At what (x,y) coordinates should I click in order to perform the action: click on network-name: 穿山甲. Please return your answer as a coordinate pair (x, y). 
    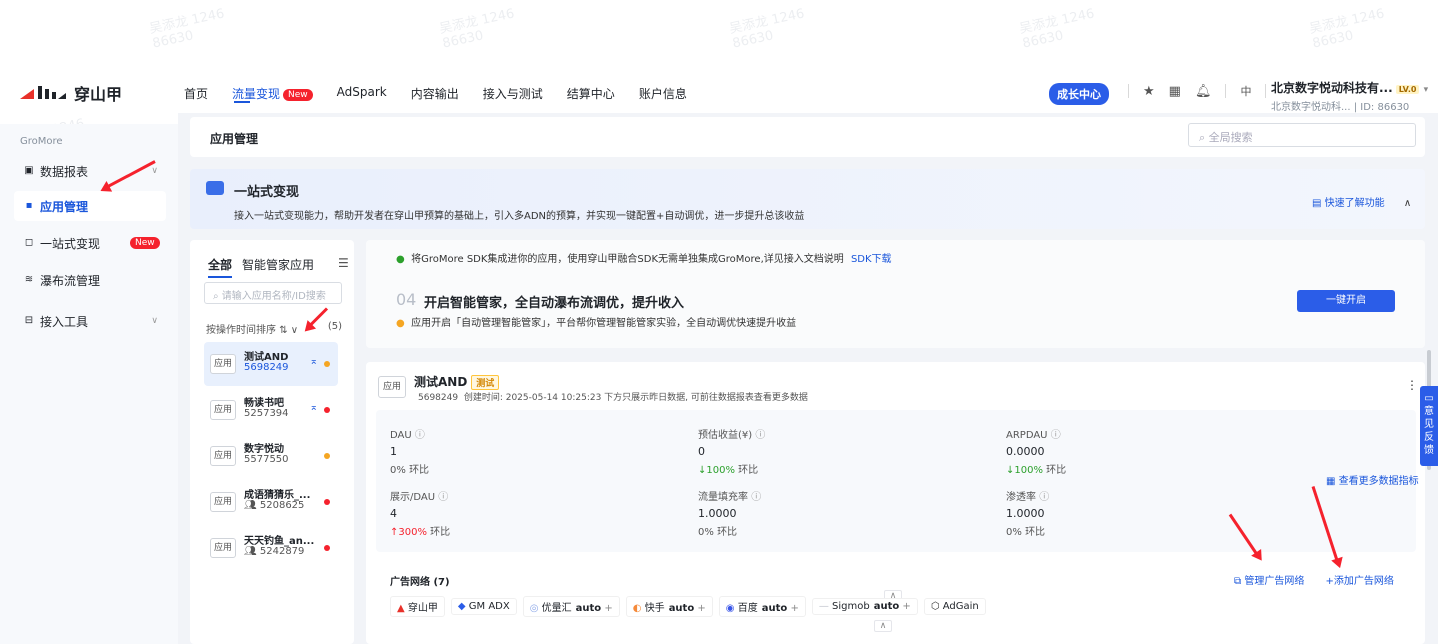
    Looking at the image, I should click on (422, 608).